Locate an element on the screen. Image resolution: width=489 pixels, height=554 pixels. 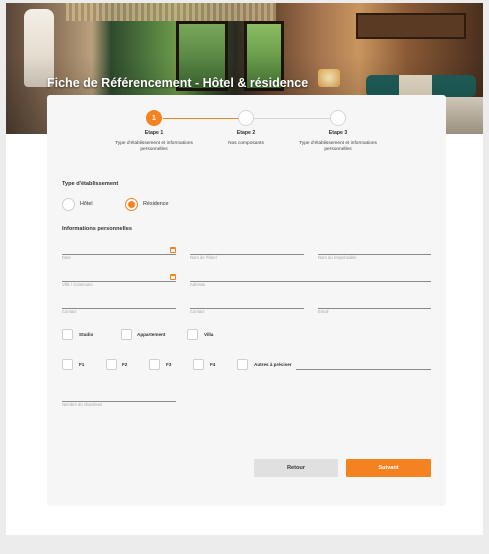
establishment-section-title: Type d'établissement is located at coordinates (90, 184).